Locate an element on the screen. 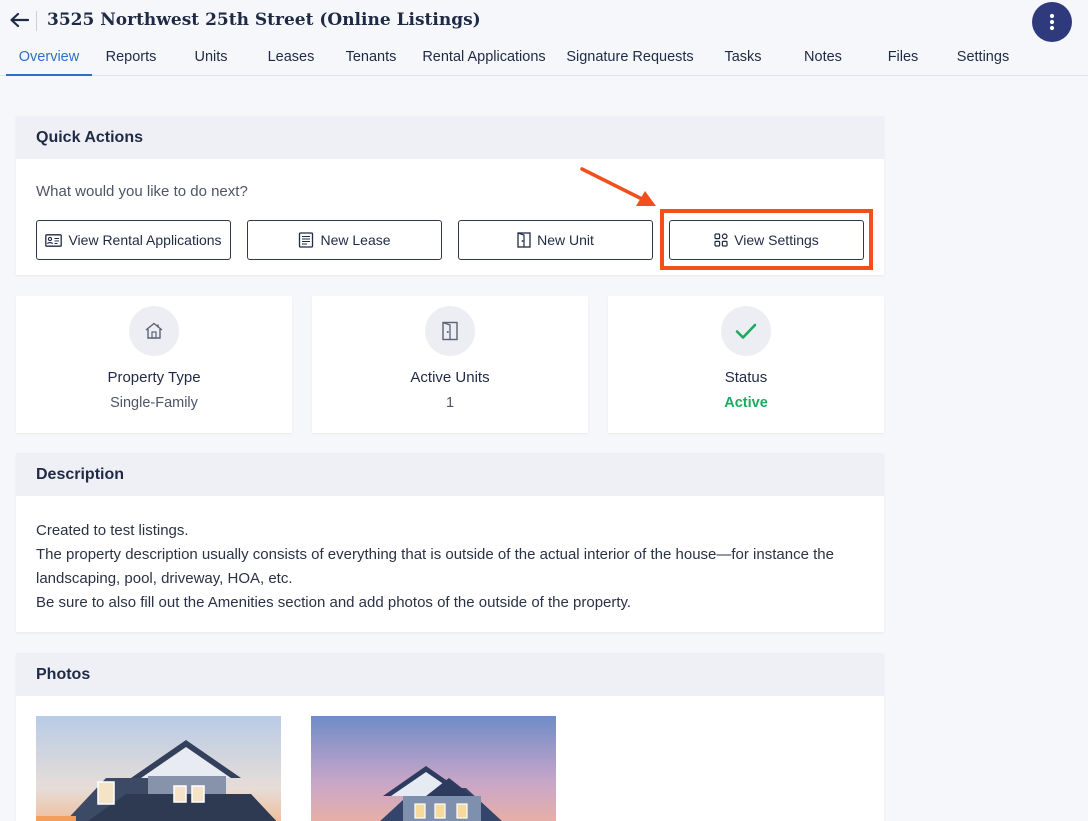 The width and height of the screenshot is (1088, 821). new-unit-label: New Unit is located at coordinates (565, 240).